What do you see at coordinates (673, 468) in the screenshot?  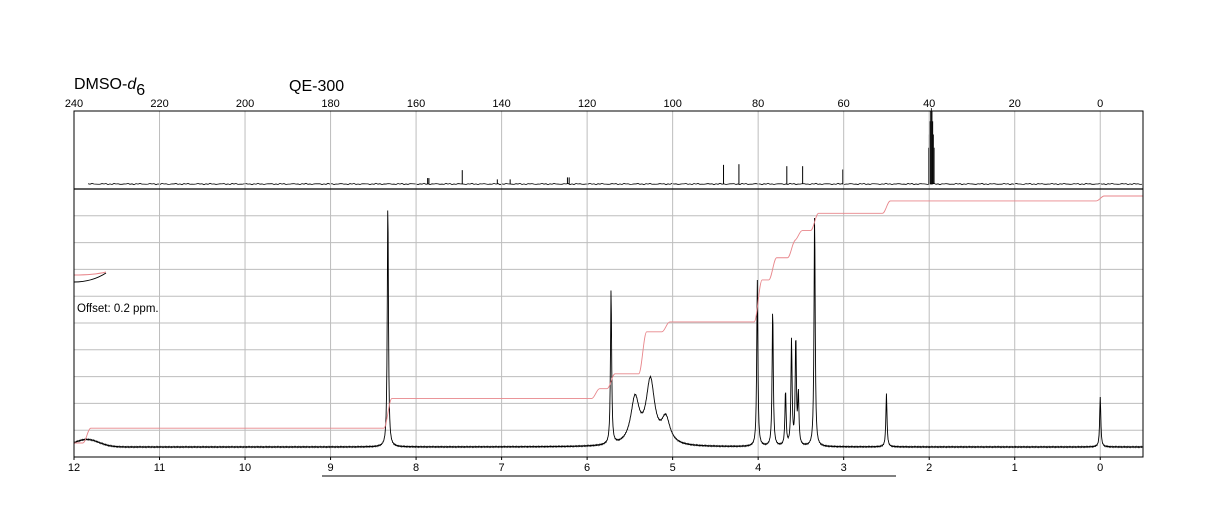 I see `h1-tick-label: 5` at bounding box center [673, 468].